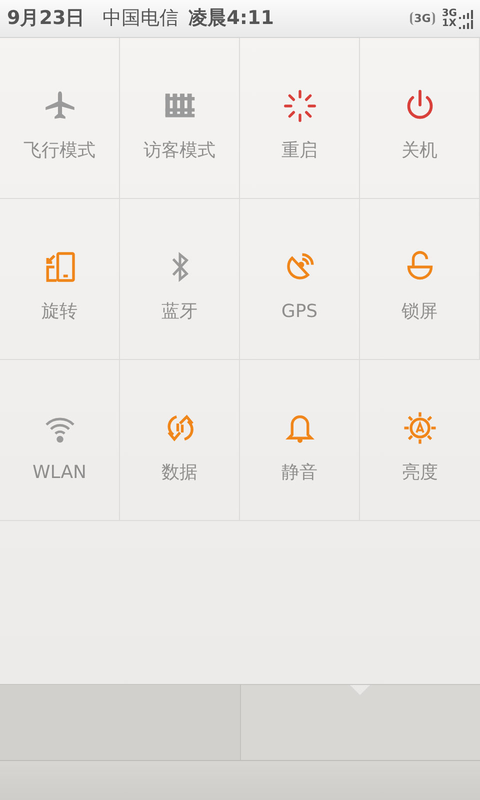 The width and height of the screenshot is (480, 800). Describe the element at coordinates (420, 279) in the screenshot. I see `toggle-tile: 锁屏` at that location.